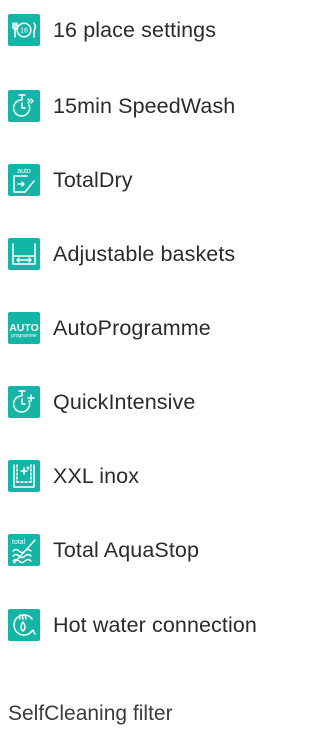 This screenshot has width=333, height=752. Describe the element at coordinates (126, 550) in the screenshot. I see `feature-label: Total AquaStop` at that location.